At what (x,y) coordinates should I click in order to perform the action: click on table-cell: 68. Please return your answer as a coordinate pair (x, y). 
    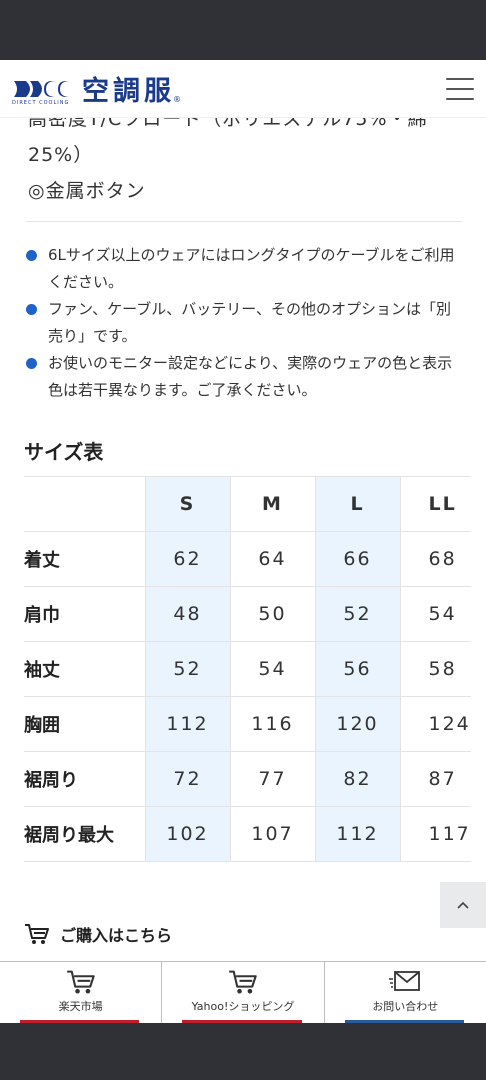
    Looking at the image, I should click on (435, 559).